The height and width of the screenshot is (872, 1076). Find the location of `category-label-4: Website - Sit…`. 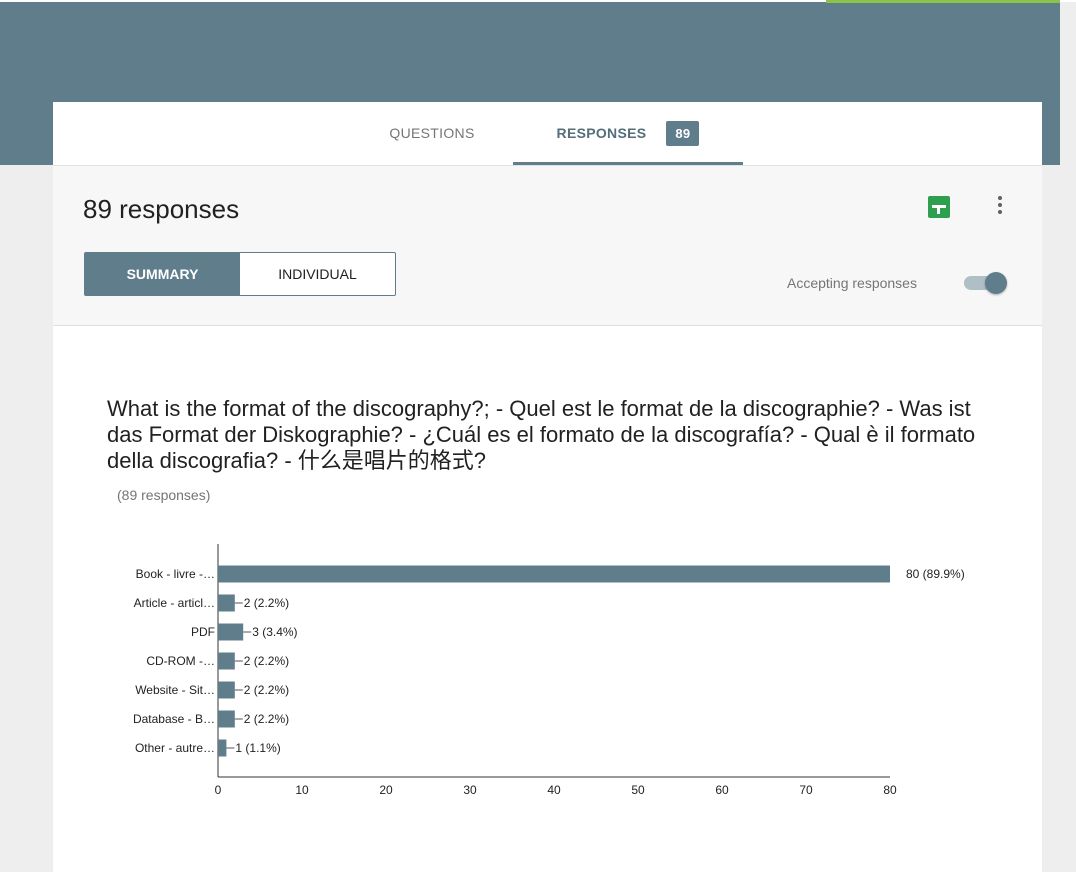

category-label-4: Website - Sit… is located at coordinates (175, 690).